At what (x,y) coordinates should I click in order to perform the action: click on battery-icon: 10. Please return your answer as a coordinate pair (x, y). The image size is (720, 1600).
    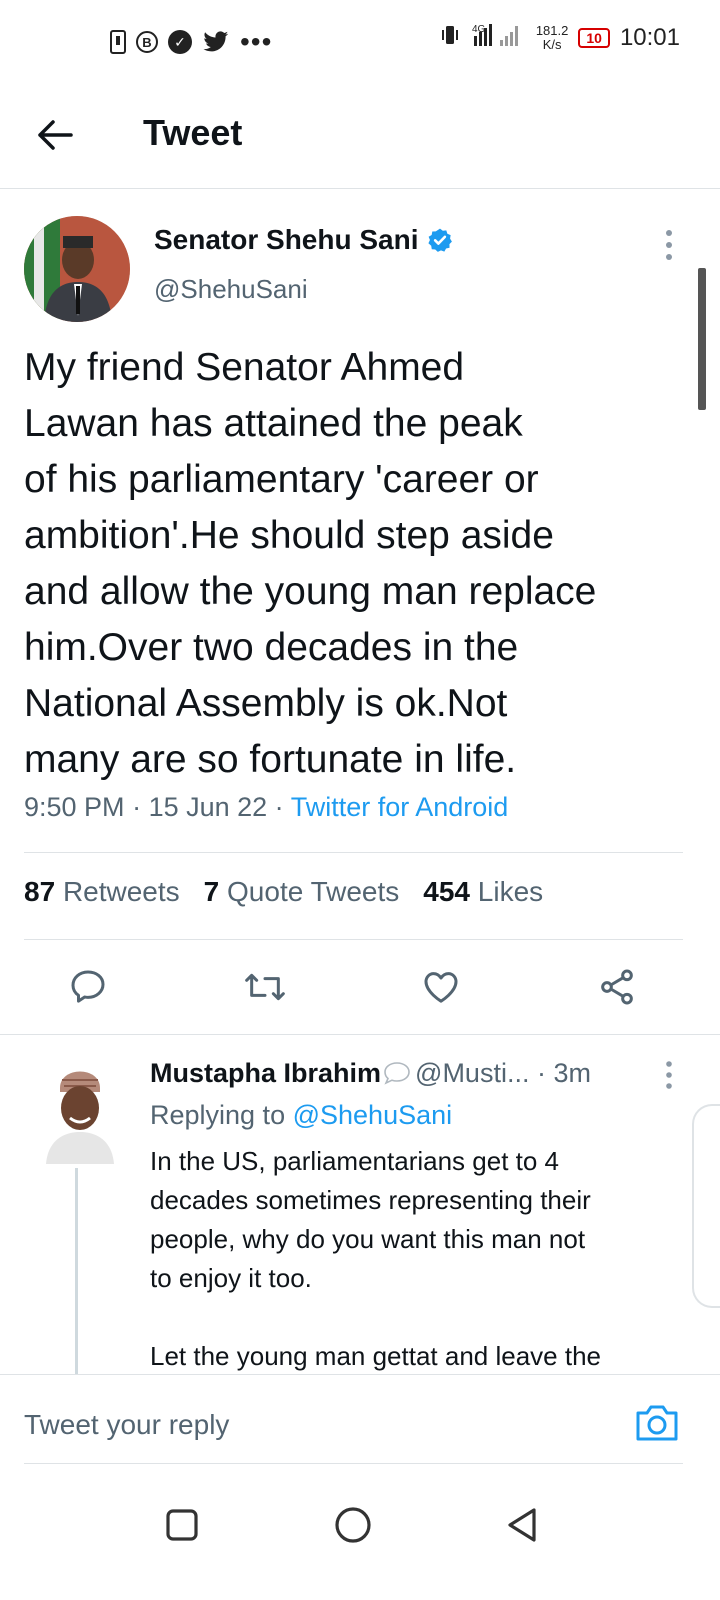
    Looking at the image, I should click on (594, 37).